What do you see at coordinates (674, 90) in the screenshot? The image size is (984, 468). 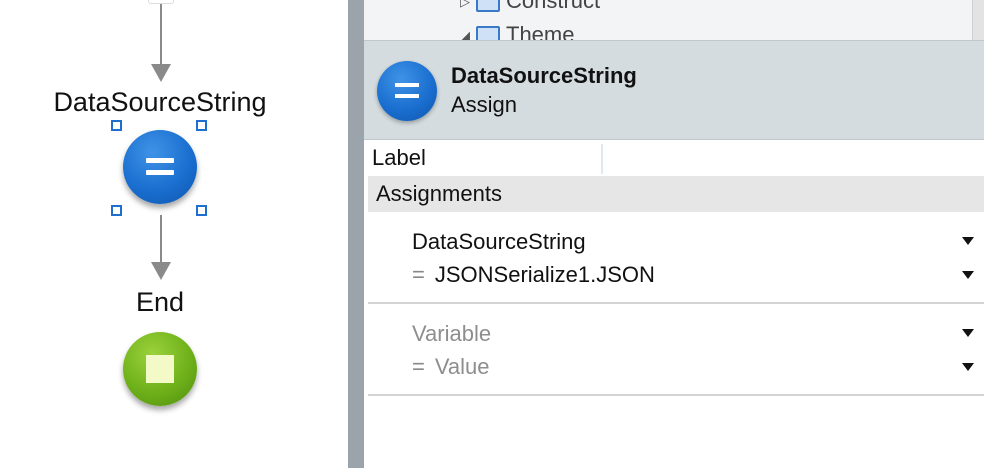 I see `properties-header: DataSourceString Assign` at bounding box center [674, 90].